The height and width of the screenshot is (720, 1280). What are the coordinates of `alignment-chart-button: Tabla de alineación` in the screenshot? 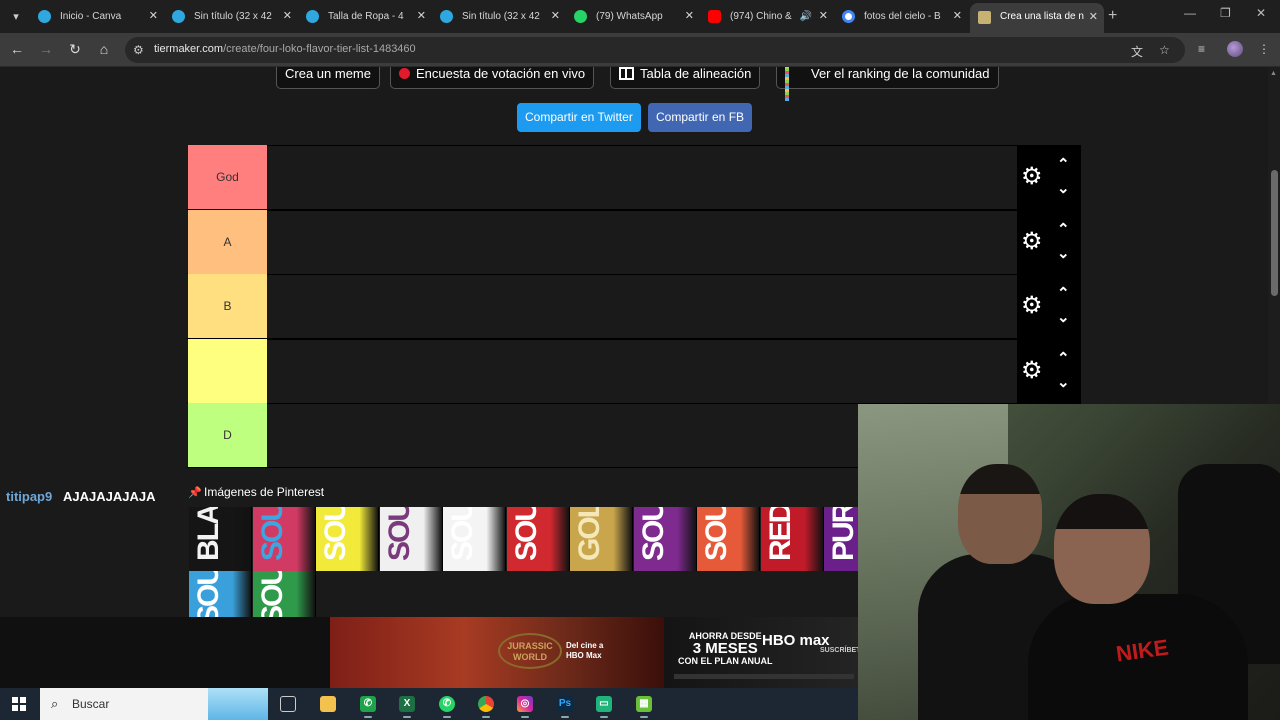 It's located at (685, 78).